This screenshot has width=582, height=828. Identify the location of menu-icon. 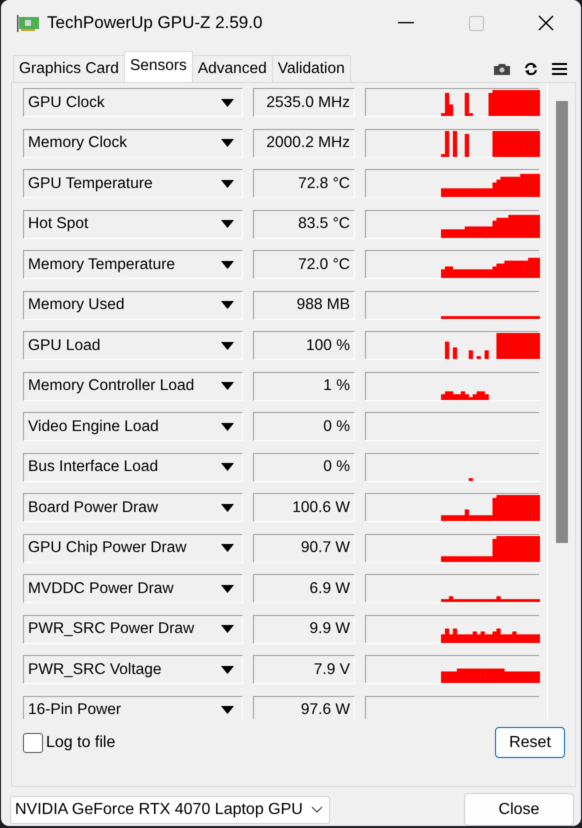
(559, 69).